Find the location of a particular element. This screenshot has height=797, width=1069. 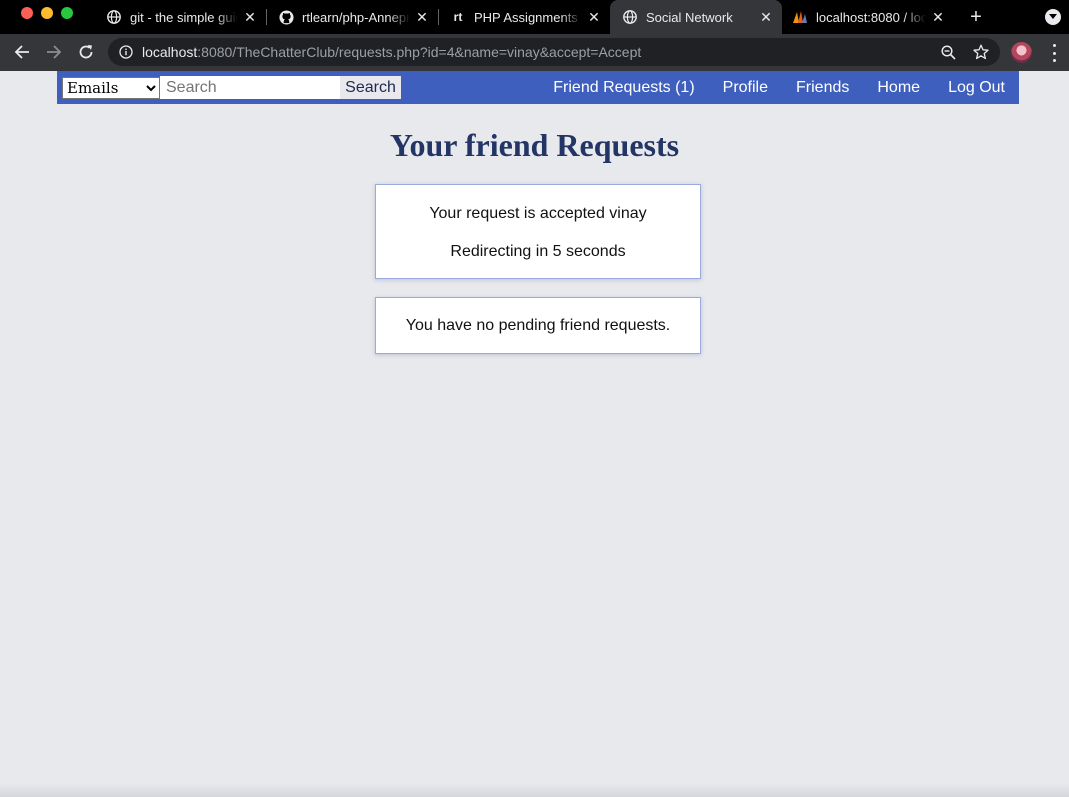

github-icon is located at coordinates (286, 17).